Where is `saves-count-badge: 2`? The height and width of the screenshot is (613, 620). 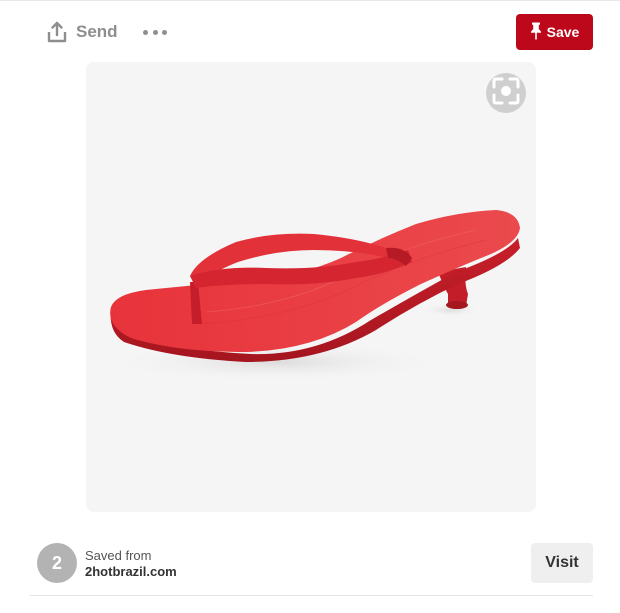
saves-count-badge: 2 is located at coordinates (57, 563).